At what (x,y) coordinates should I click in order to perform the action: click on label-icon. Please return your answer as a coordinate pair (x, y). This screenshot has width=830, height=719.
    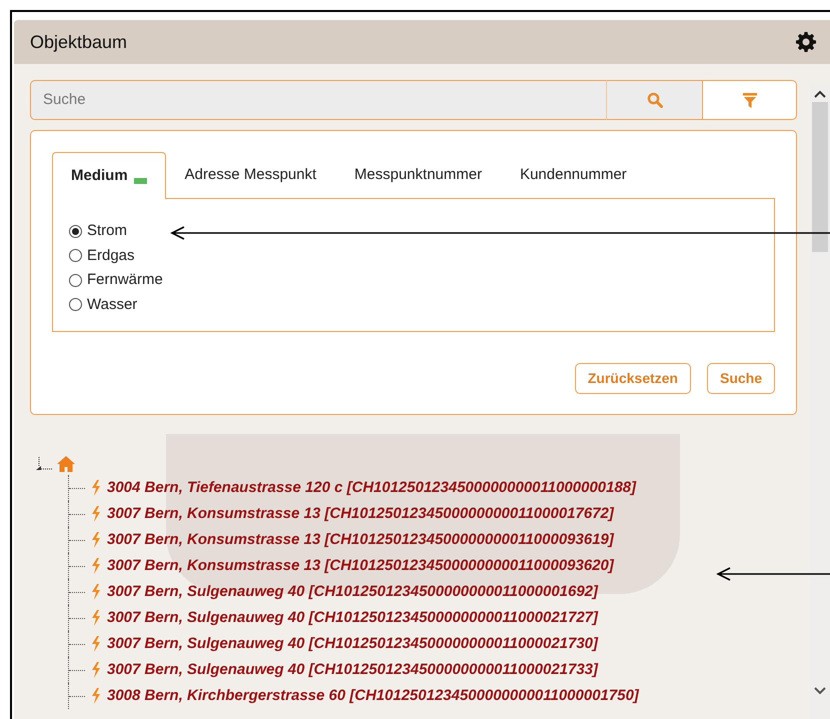
    Looking at the image, I should click on (140, 181).